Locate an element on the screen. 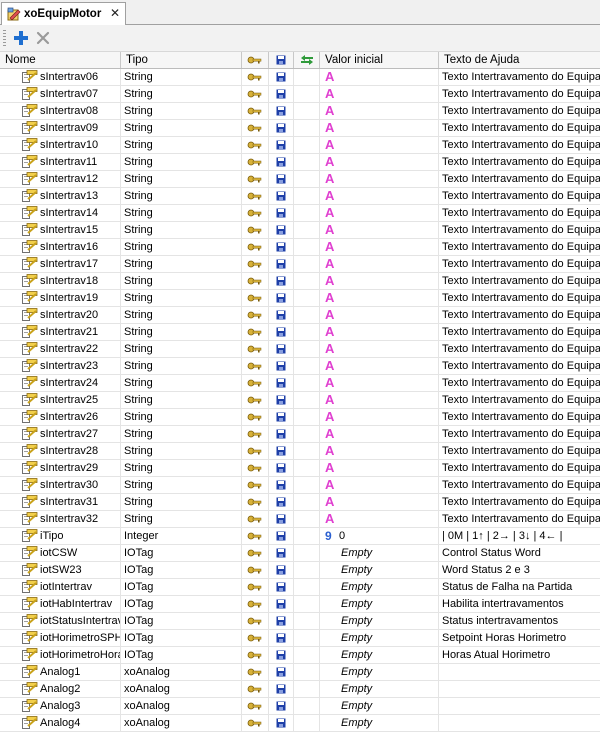 The image size is (600, 735). property-name: iotHabIntertrav is located at coordinates (79, 604).